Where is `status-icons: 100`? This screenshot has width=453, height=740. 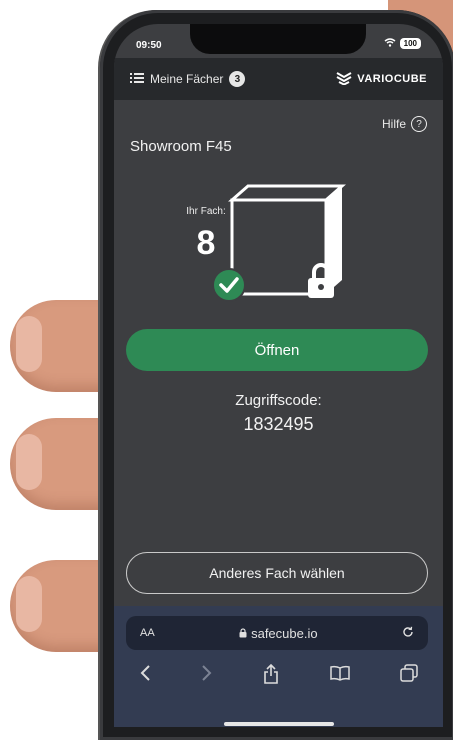
status-icons: 100 is located at coordinates (402, 43).